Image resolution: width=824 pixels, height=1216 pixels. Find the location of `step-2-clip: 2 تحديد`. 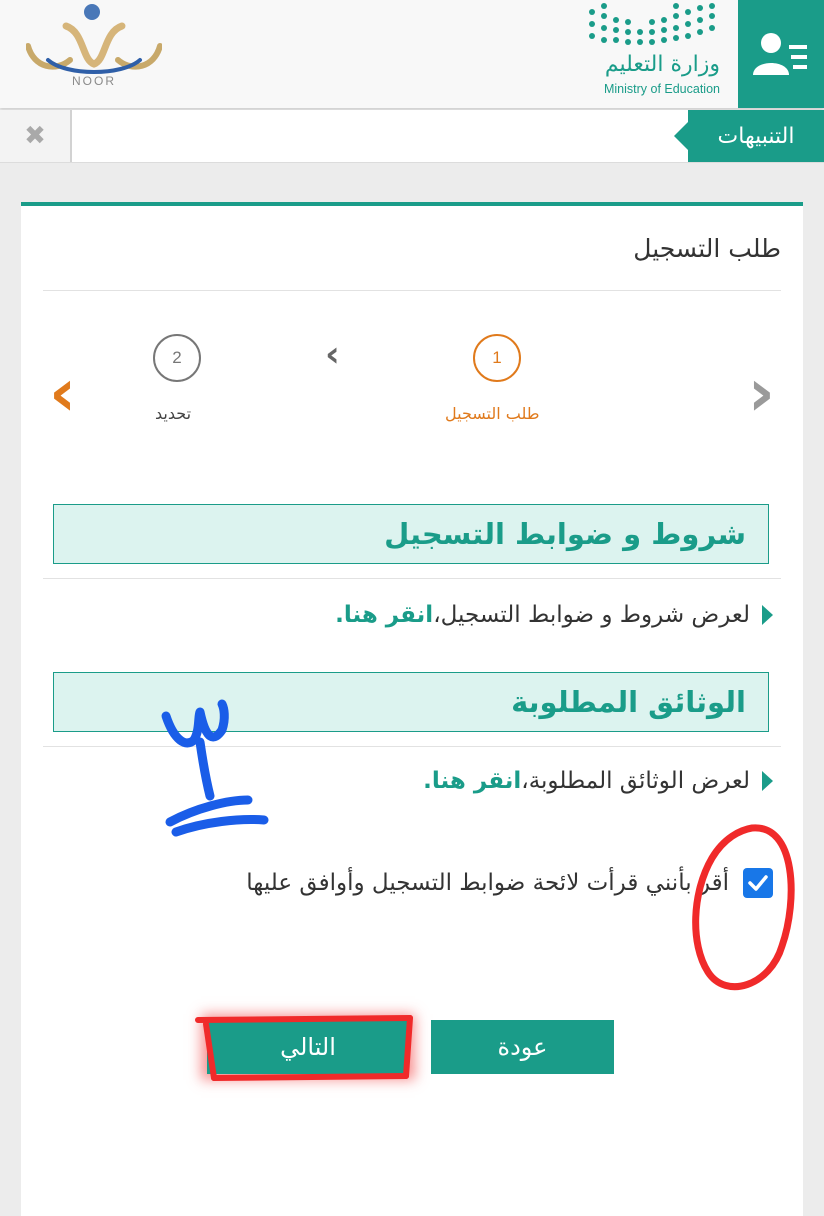

step-2-clip: 2 تحديد is located at coordinates (174, 376).